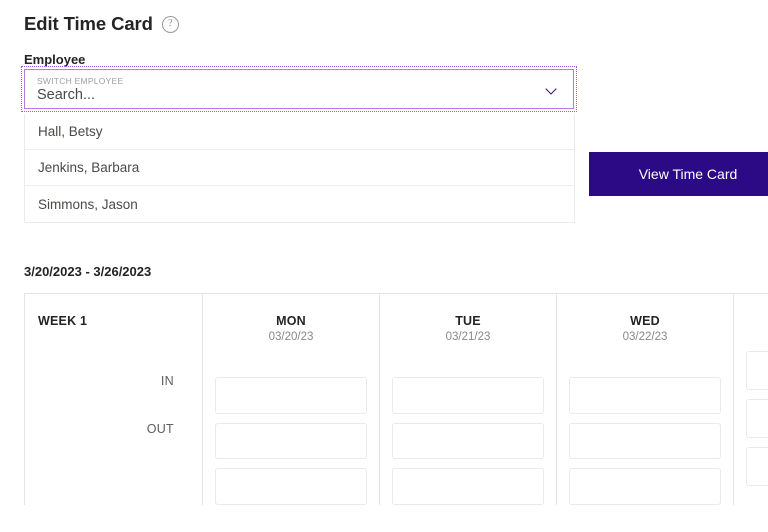 The width and height of the screenshot is (768, 532). What do you see at coordinates (55, 59) in the screenshot?
I see `employee-field-label: Employee` at bounding box center [55, 59].